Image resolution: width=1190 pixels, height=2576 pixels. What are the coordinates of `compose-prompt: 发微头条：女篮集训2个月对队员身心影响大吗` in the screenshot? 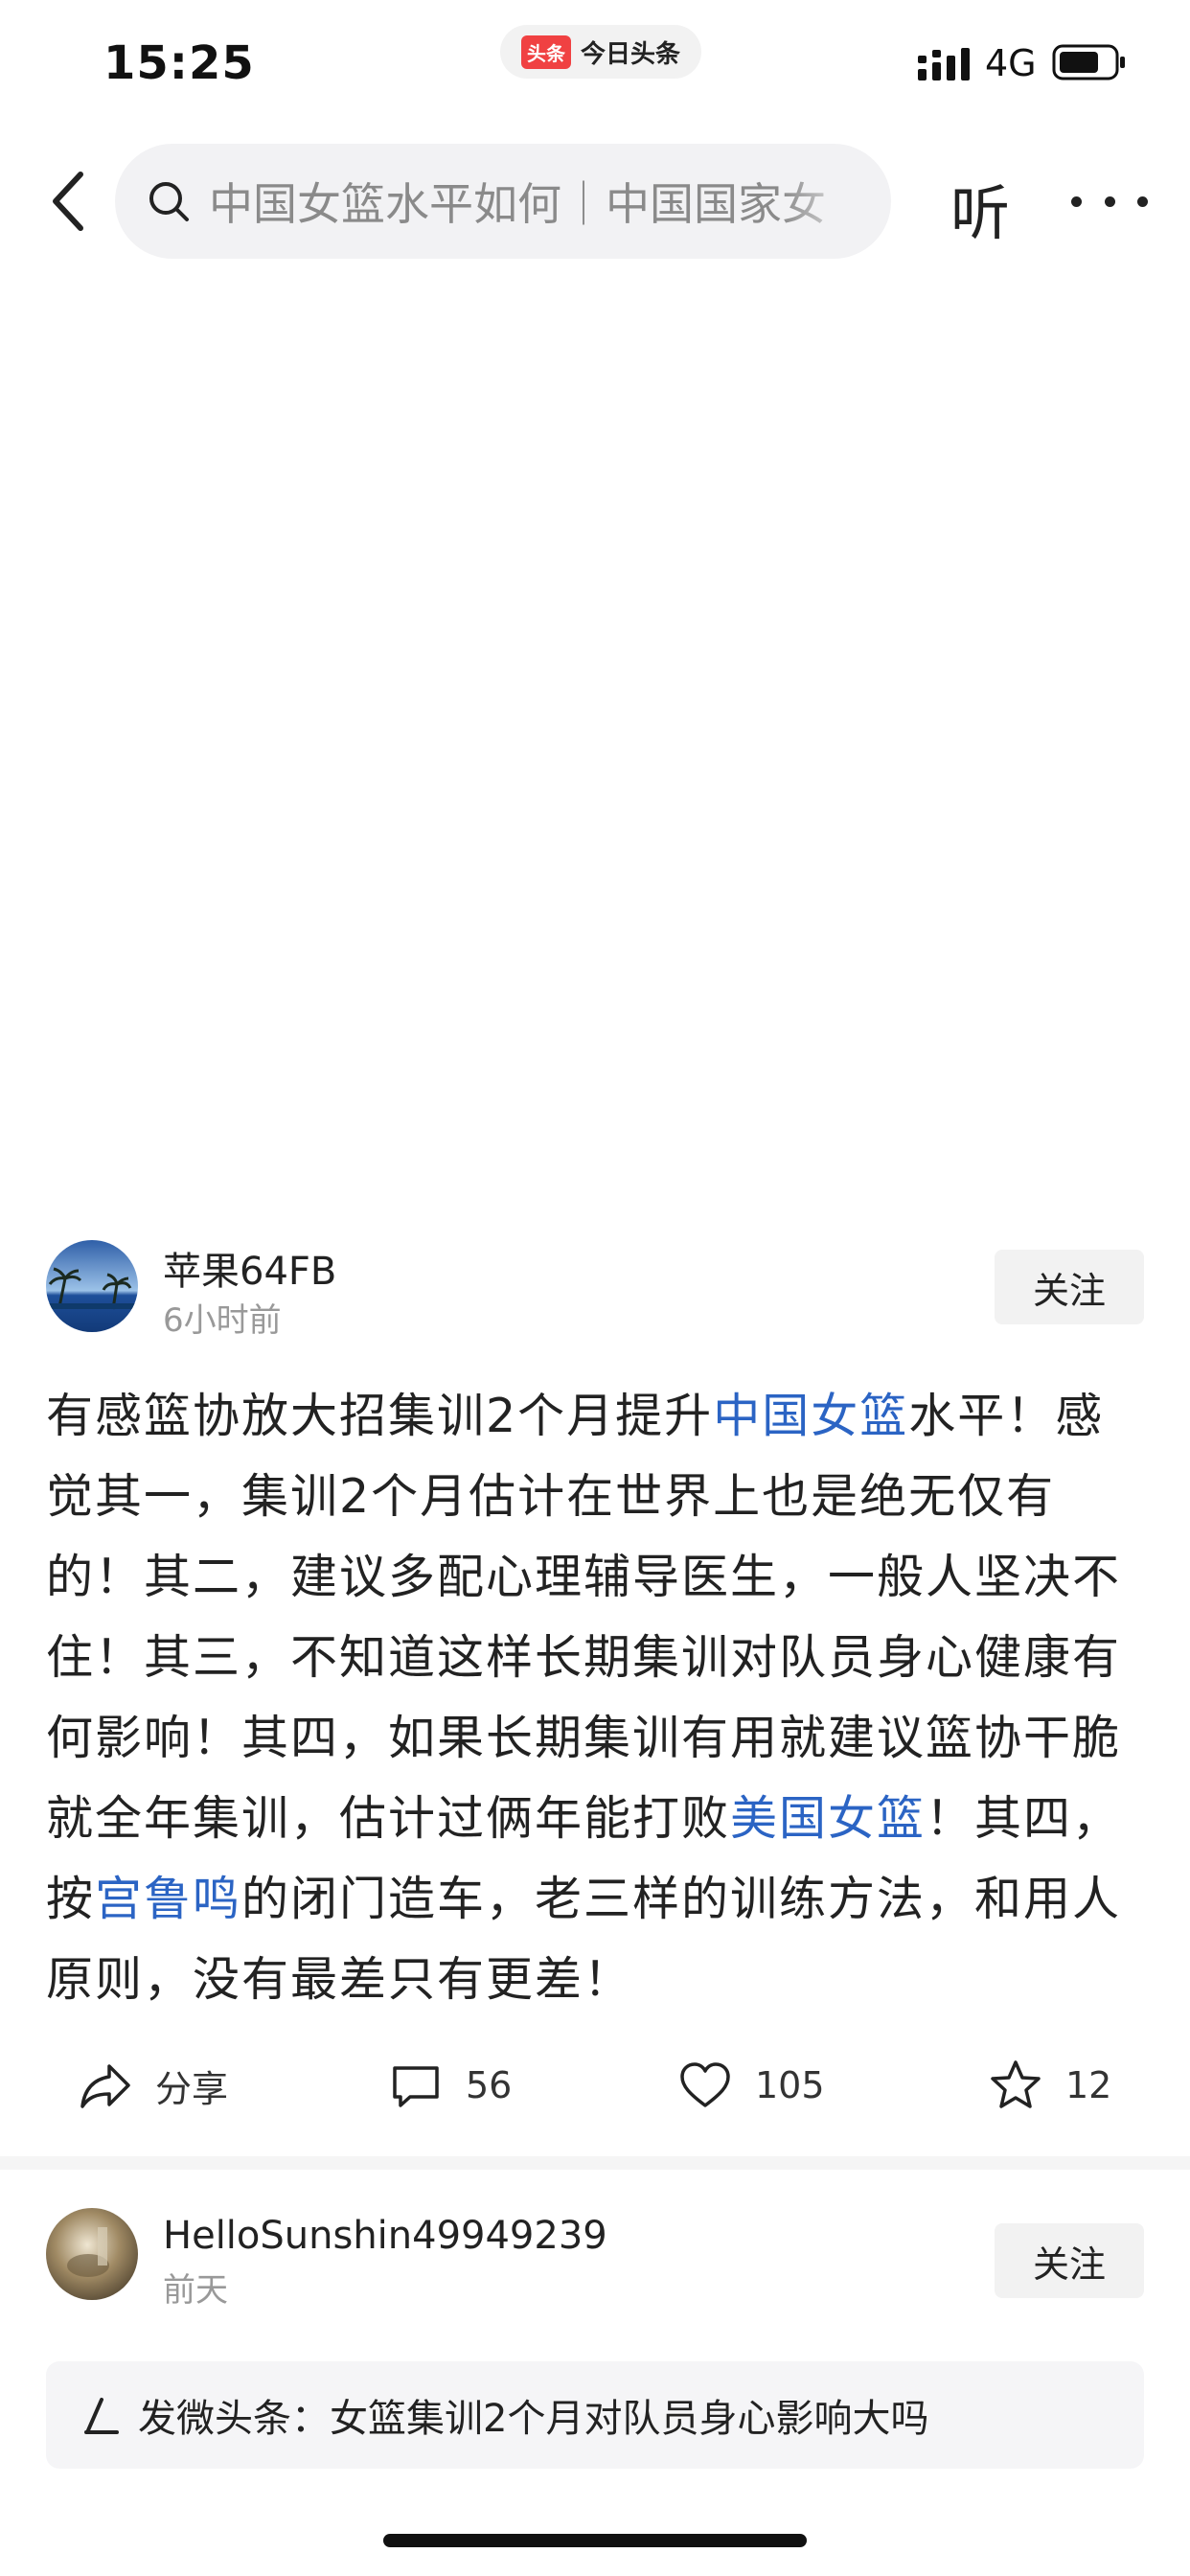 It's located at (533, 2419).